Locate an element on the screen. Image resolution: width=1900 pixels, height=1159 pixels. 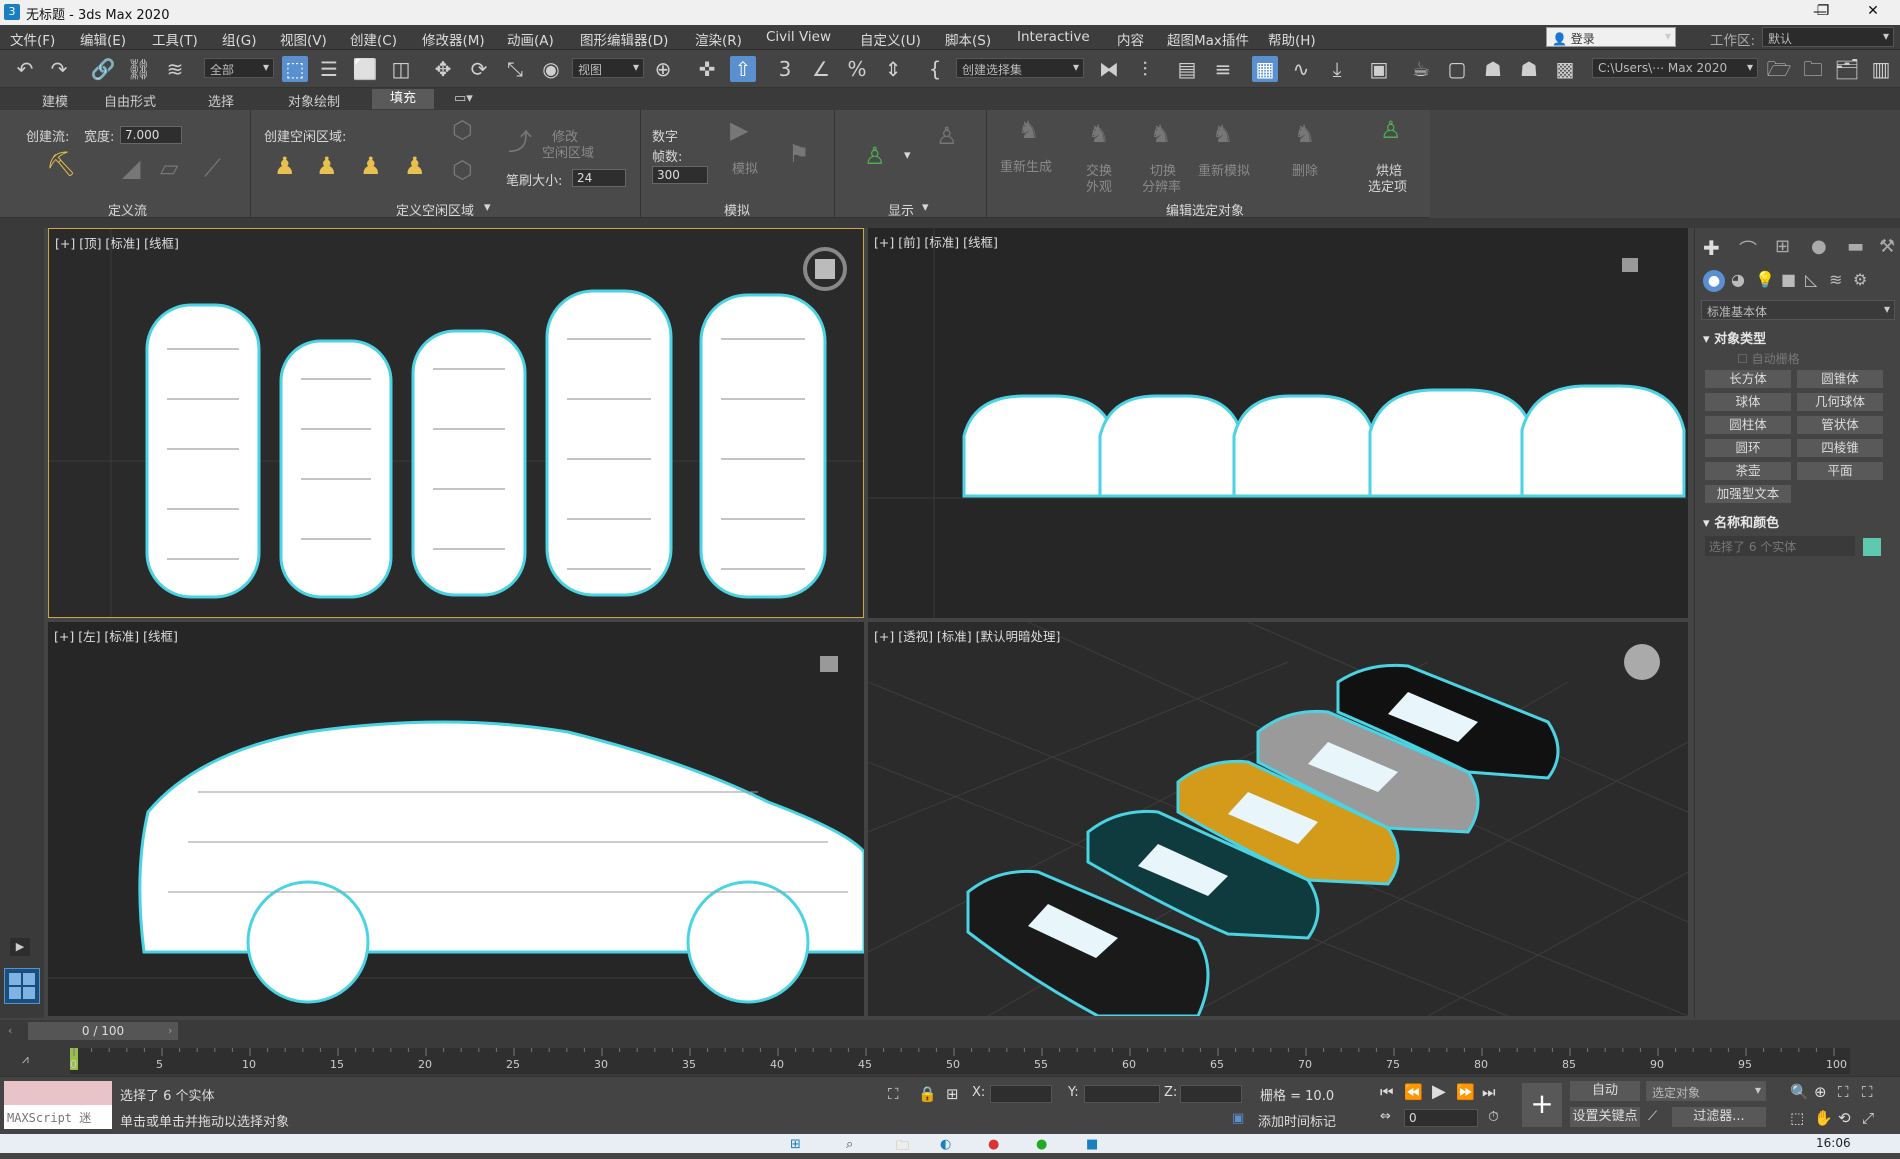
reference-coord-dropdown: 视图 is located at coordinates (608, 68).